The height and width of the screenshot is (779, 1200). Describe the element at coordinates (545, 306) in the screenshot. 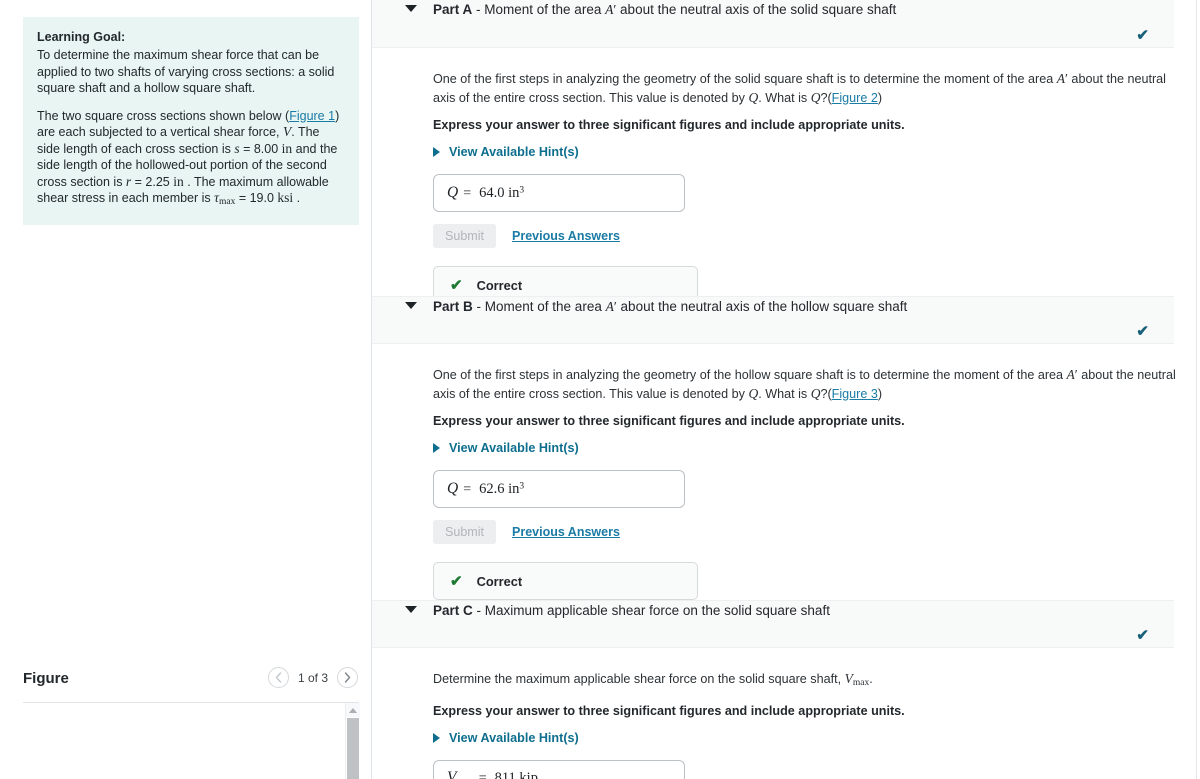

I see `part-b-title-text-a: Moment of the area` at that location.